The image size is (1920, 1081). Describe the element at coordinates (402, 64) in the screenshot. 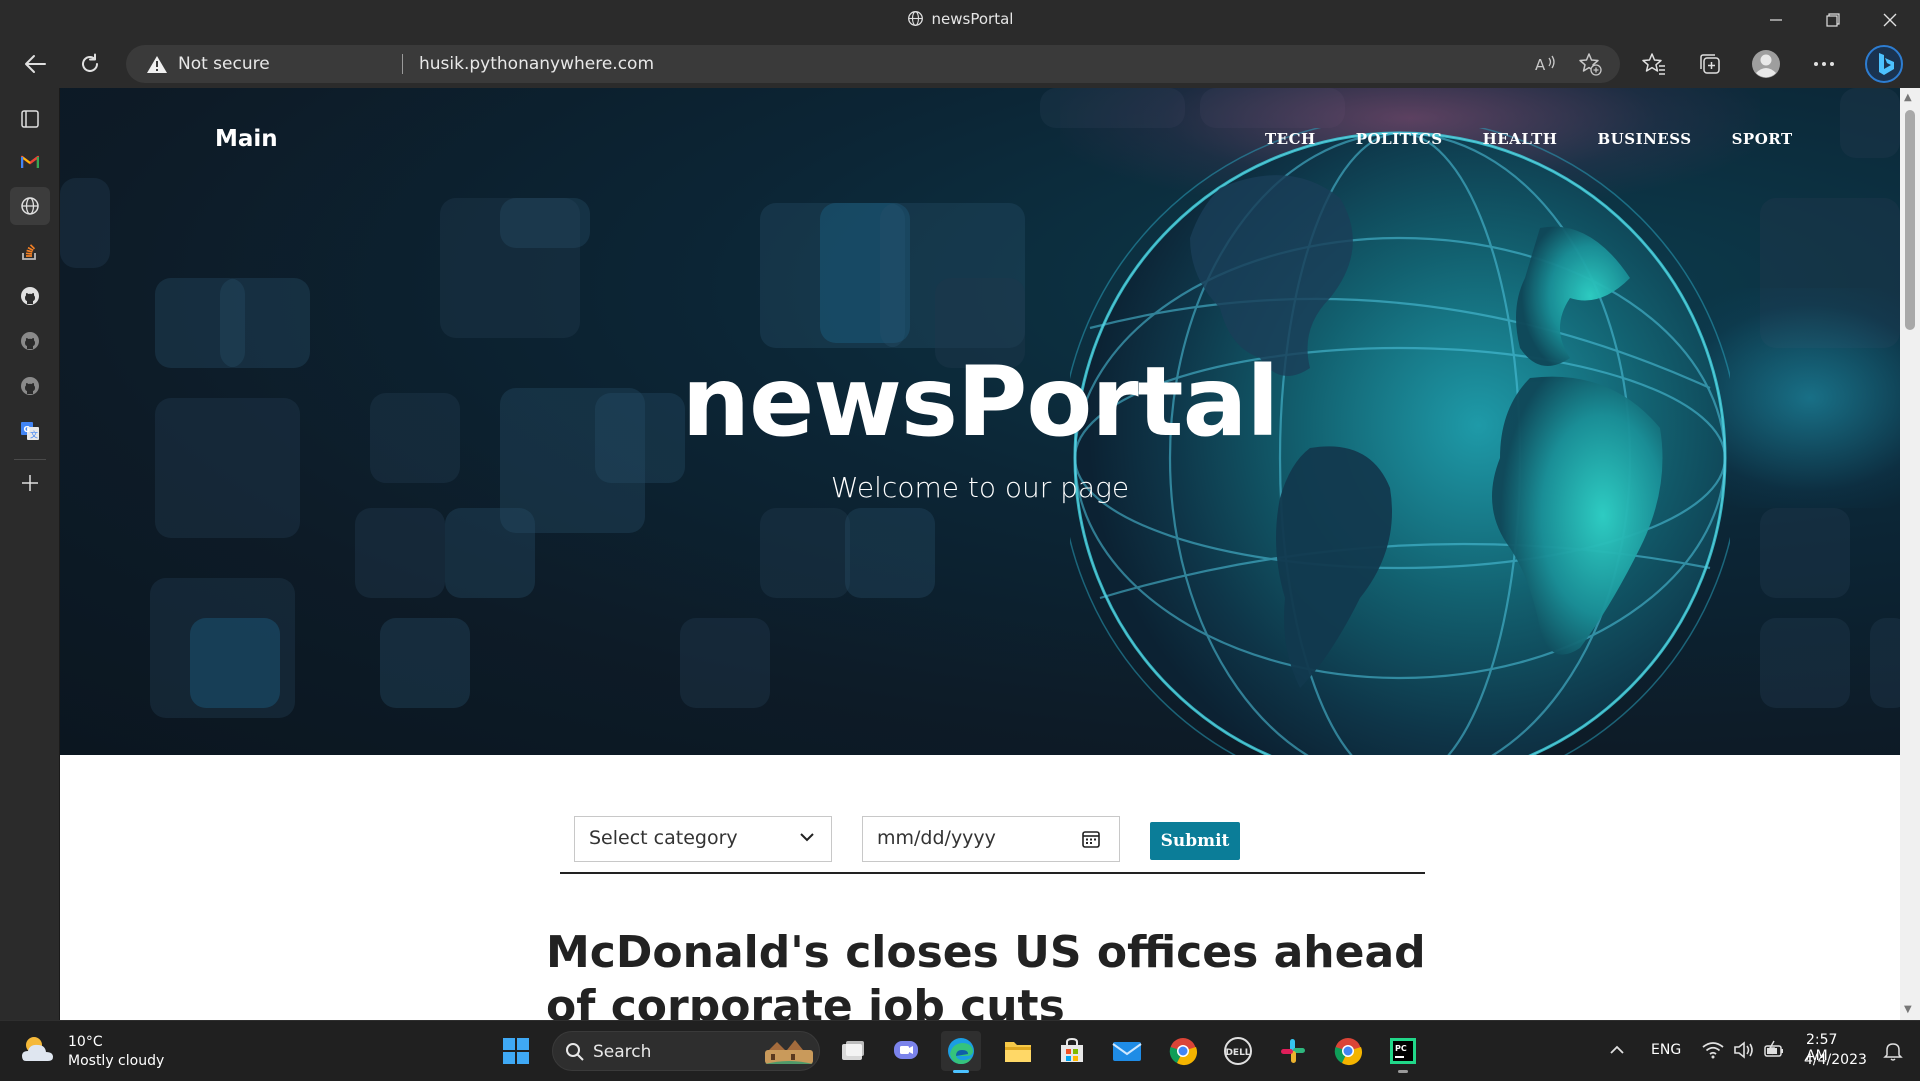

I see `address-separator` at that location.